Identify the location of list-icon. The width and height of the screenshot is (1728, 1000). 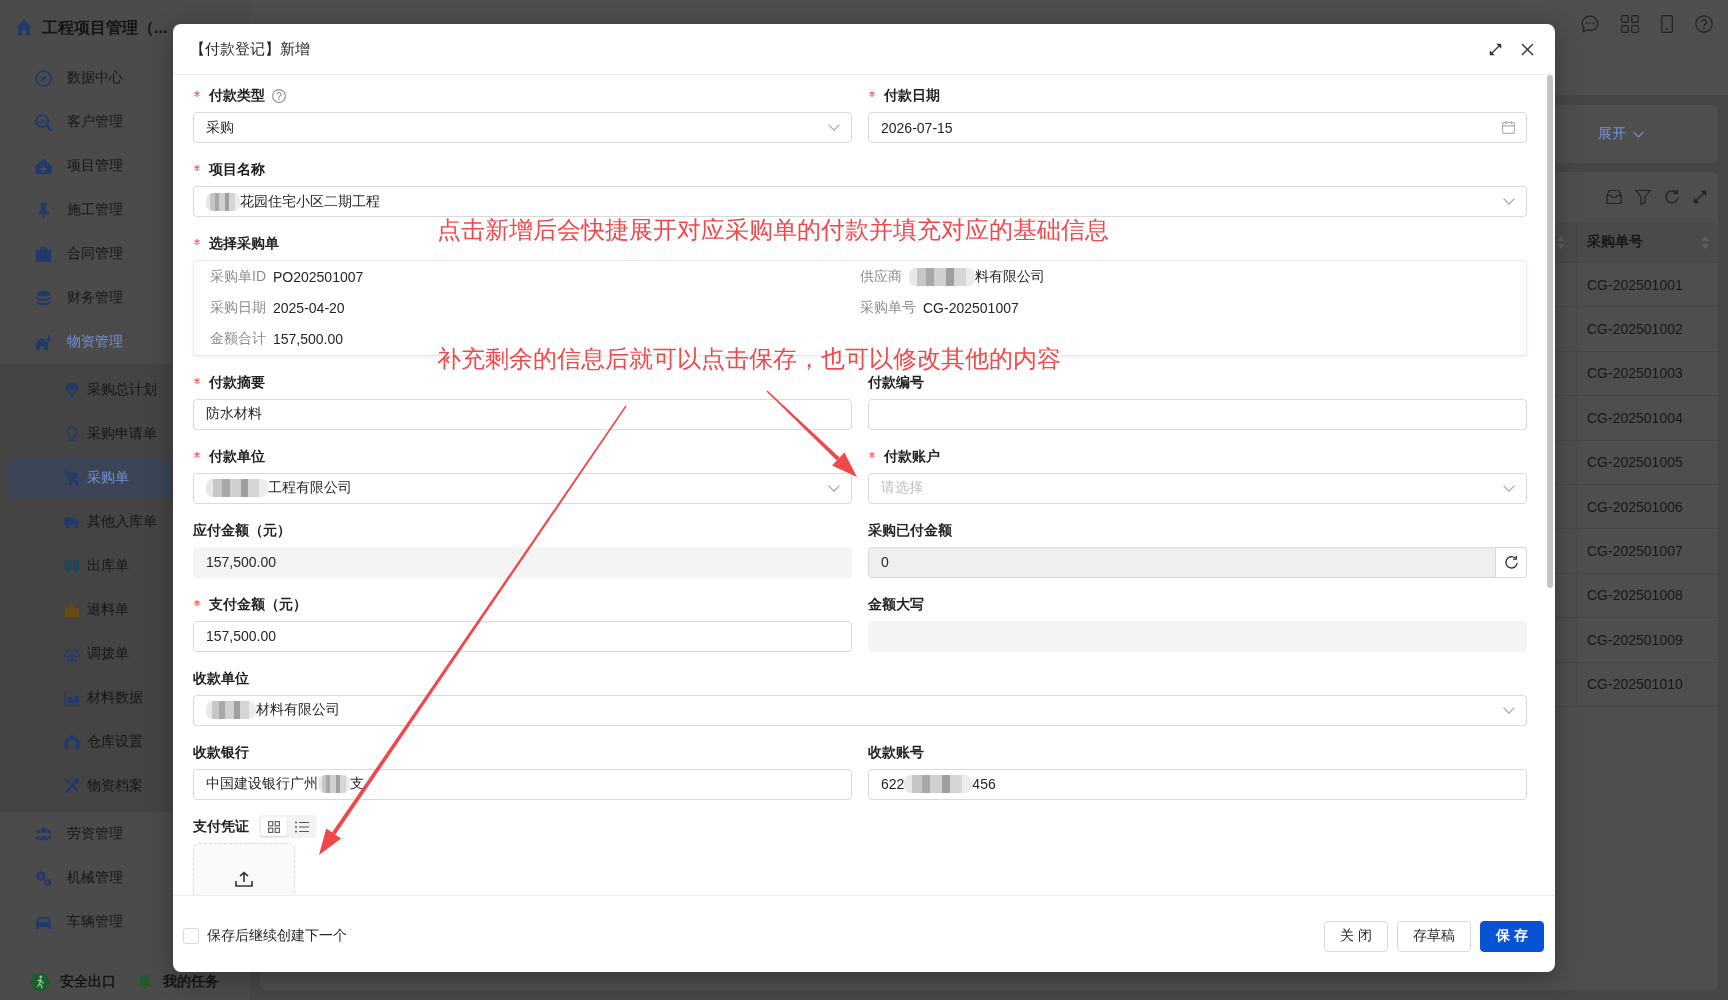
(302, 826).